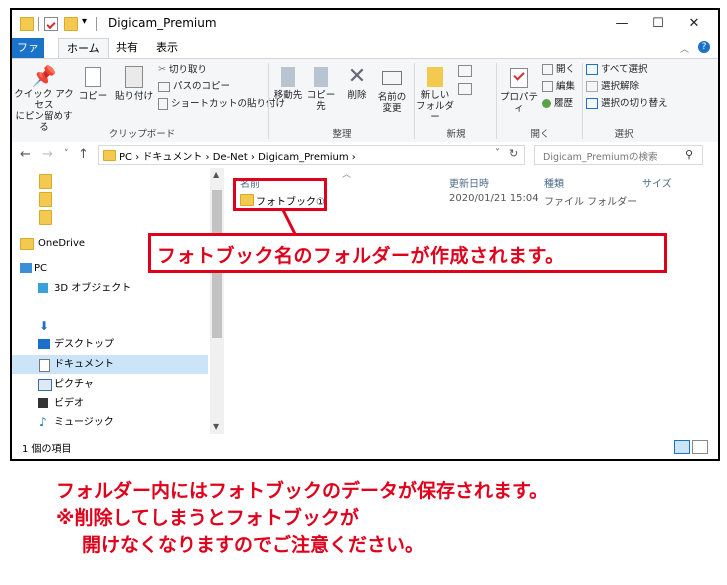 This screenshot has width=727, height=585. I want to click on note-line: フォルダー内にはフォトブックのデータが保存されます。, so click(302, 491).